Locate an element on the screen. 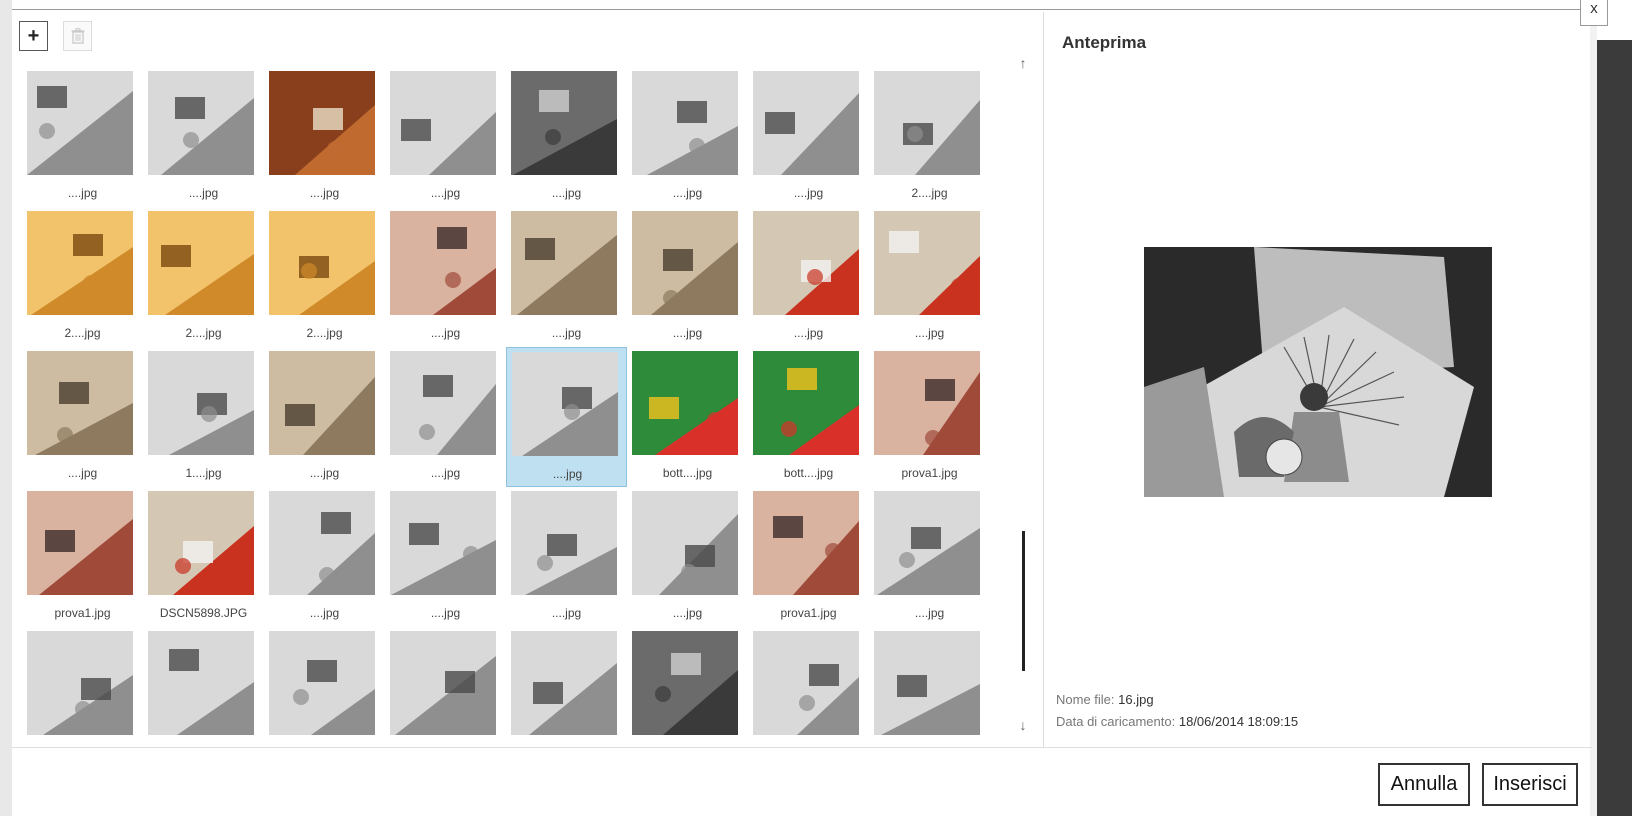  scrollbar-thumb is located at coordinates (1023, 601).